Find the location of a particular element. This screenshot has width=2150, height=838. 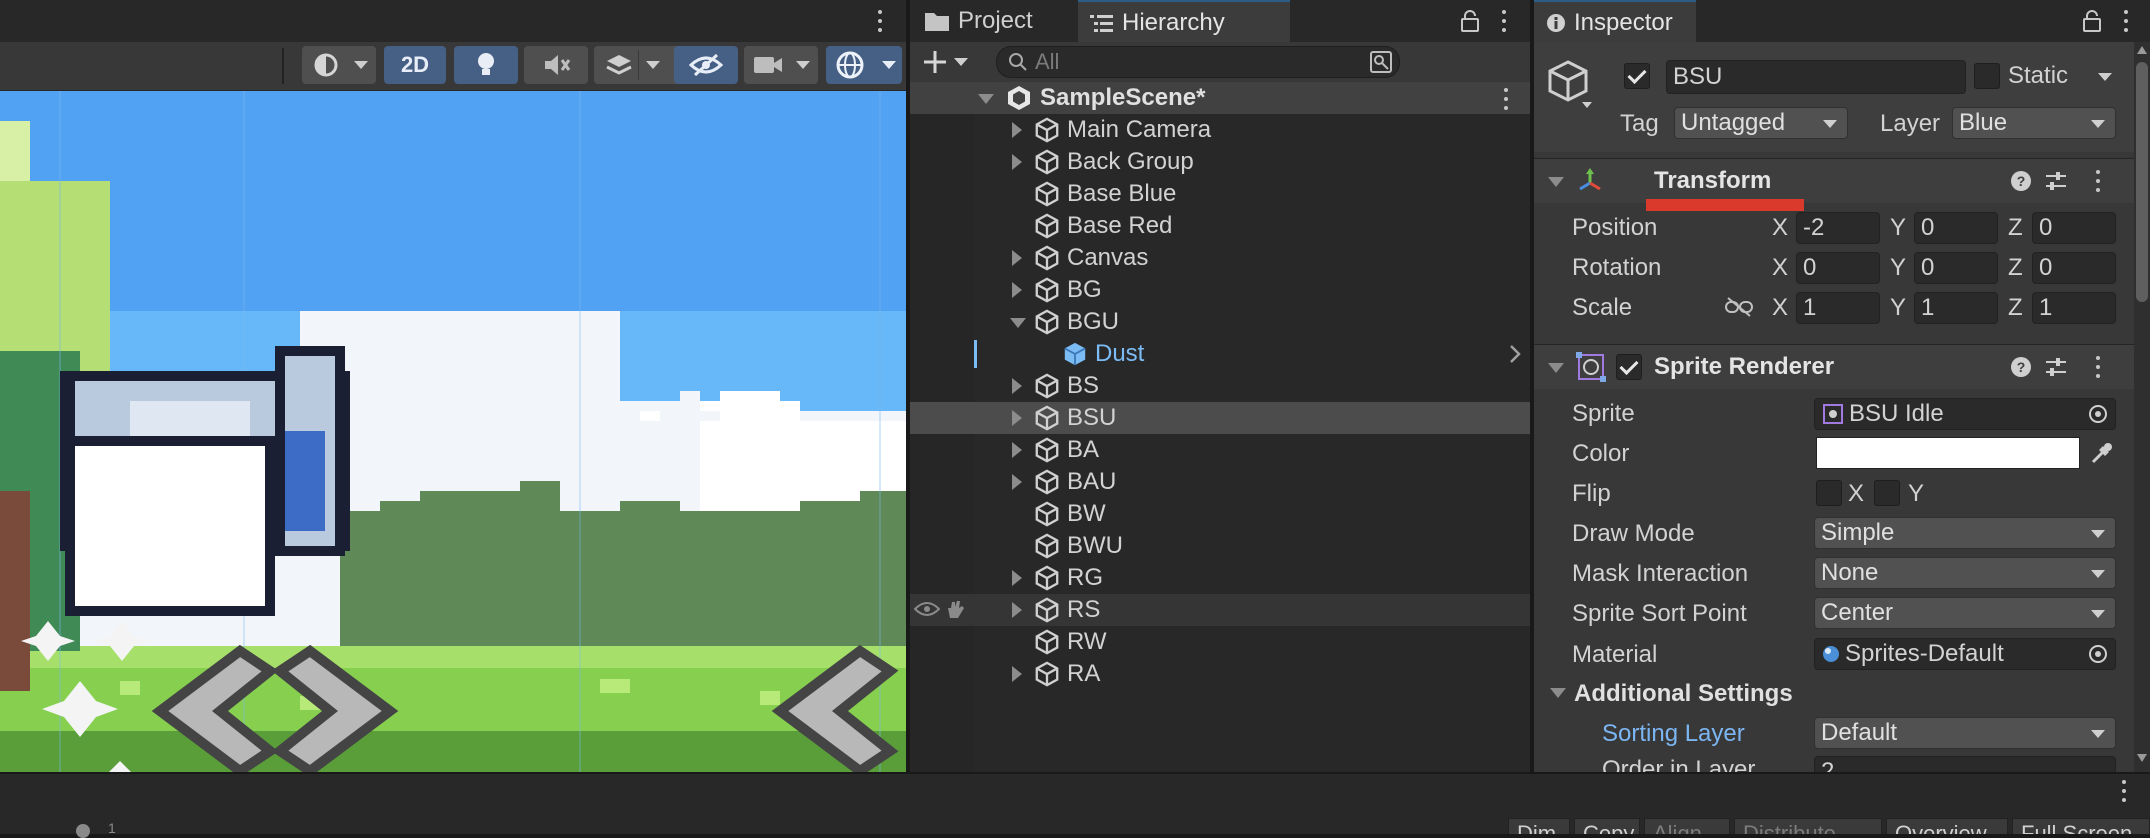

static-checkbox is located at coordinates (1987, 76).